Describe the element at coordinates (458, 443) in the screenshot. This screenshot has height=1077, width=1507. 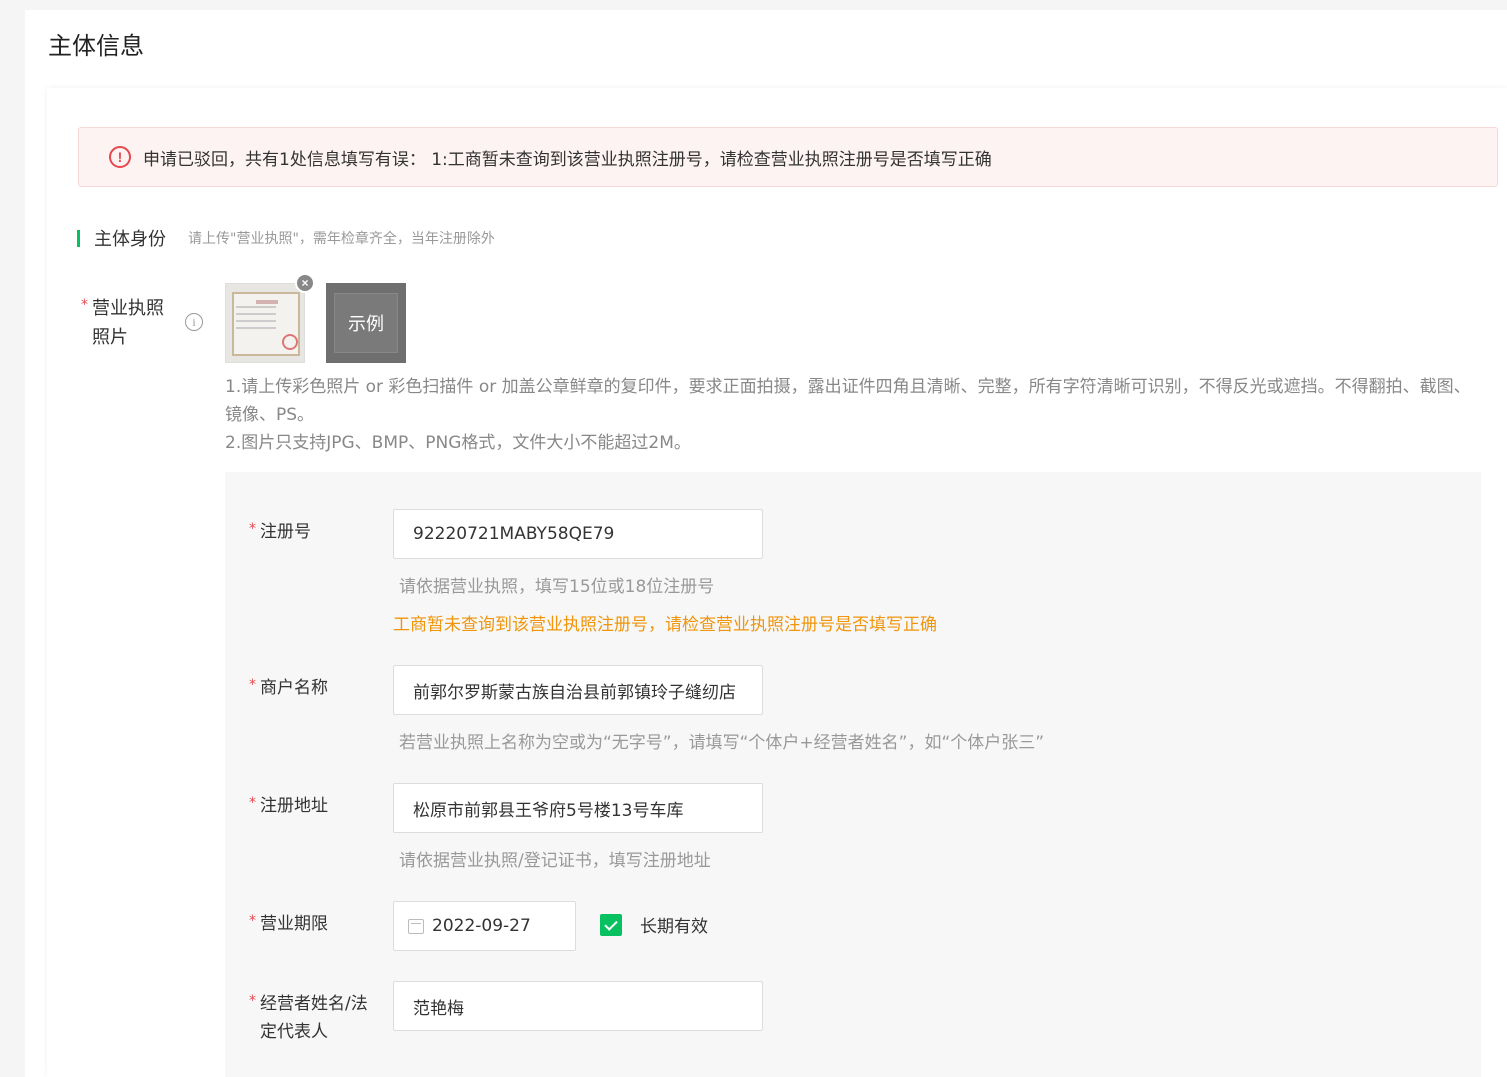
I see `upload-tip-2: 2.图片只支持JPG、BMP、PNG格式，文件大小不能超过2M。` at that location.